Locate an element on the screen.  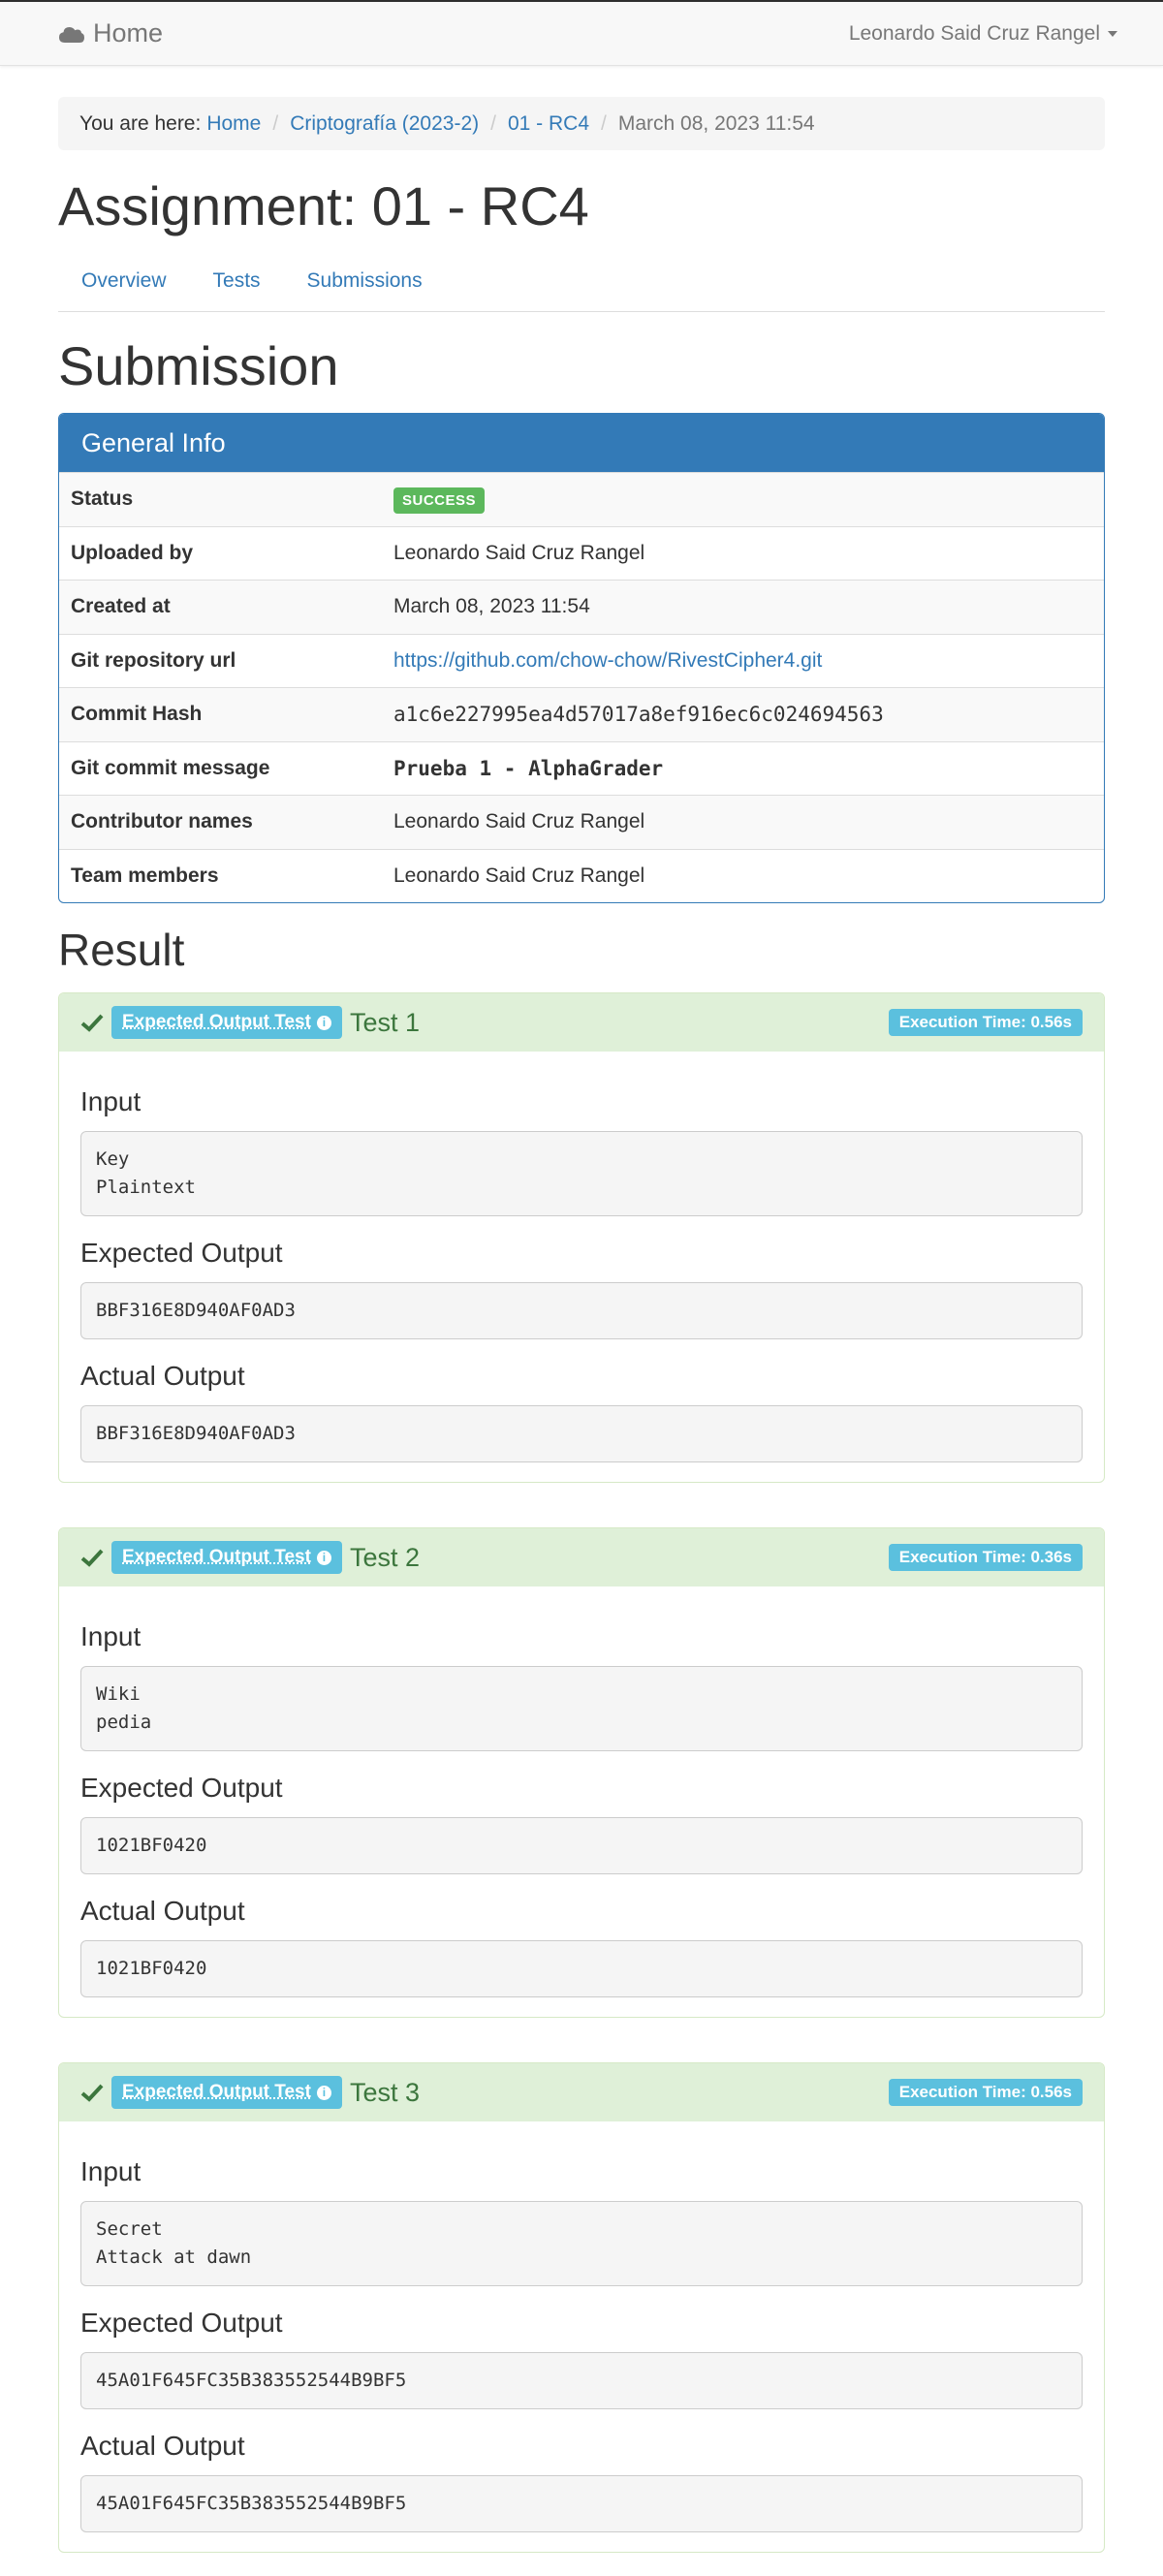
actual-output-block: BBF316E8D940AF0AD3 is located at coordinates (581, 1433).